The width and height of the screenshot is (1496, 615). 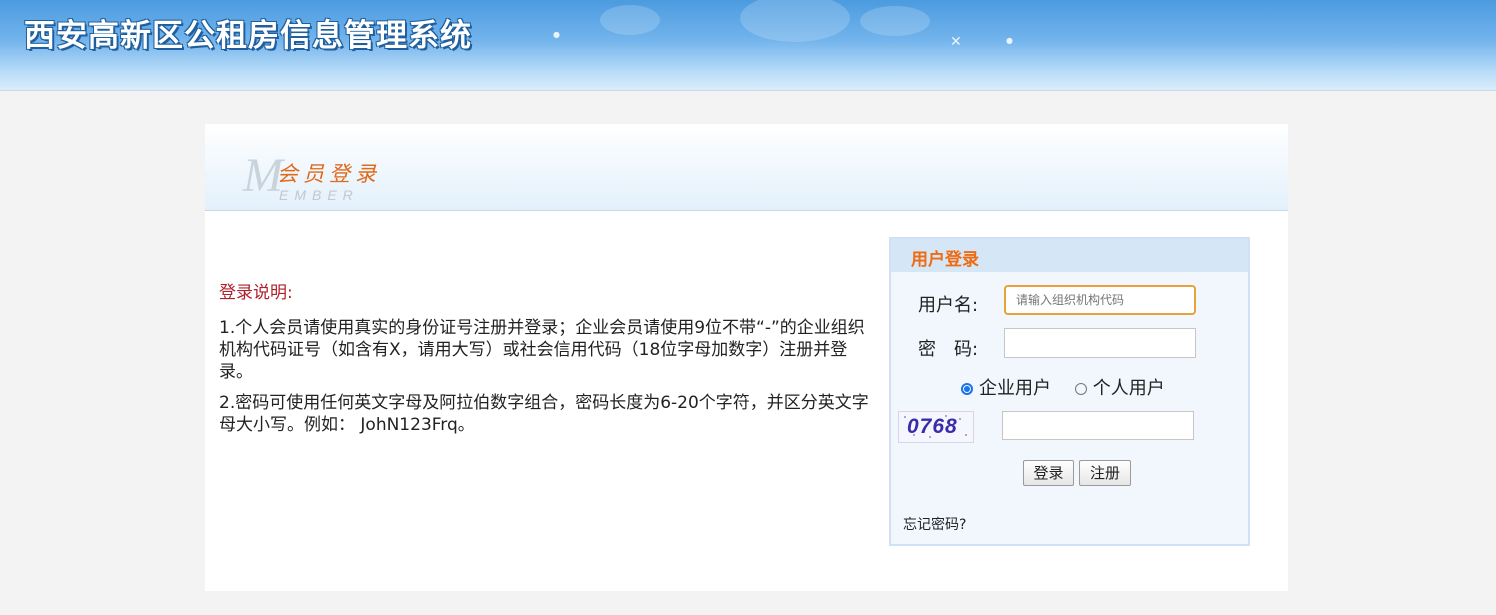 What do you see at coordinates (934, 524) in the screenshot?
I see `forgot-password-link: 忘记密码?` at bounding box center [934, 524].